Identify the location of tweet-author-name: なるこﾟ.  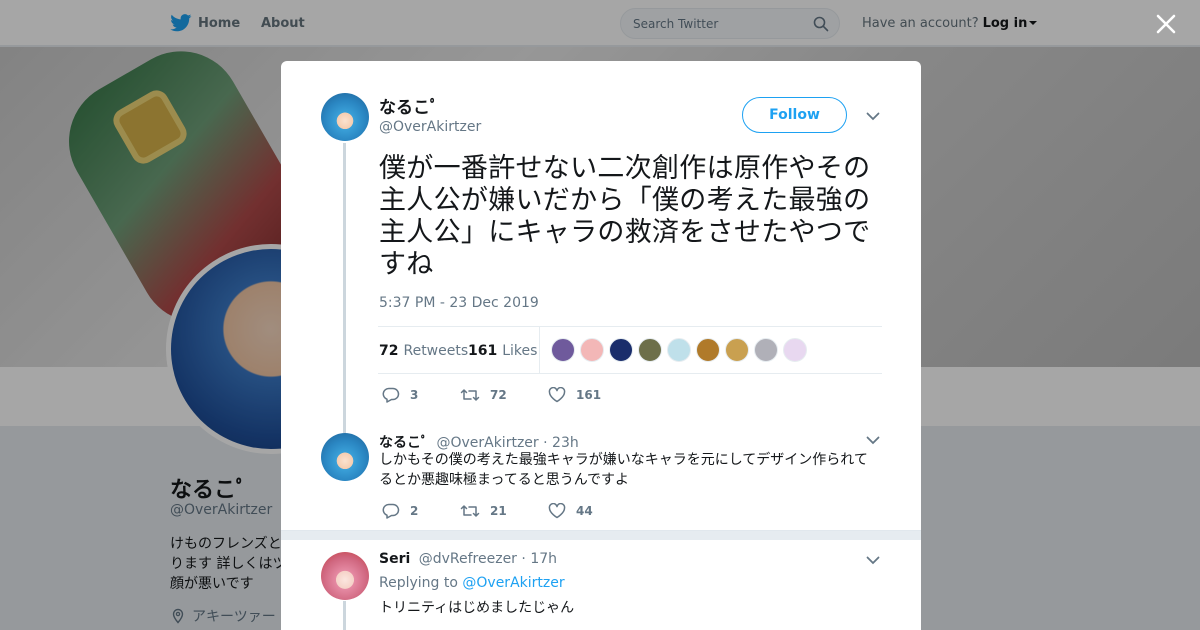
(409, 105).